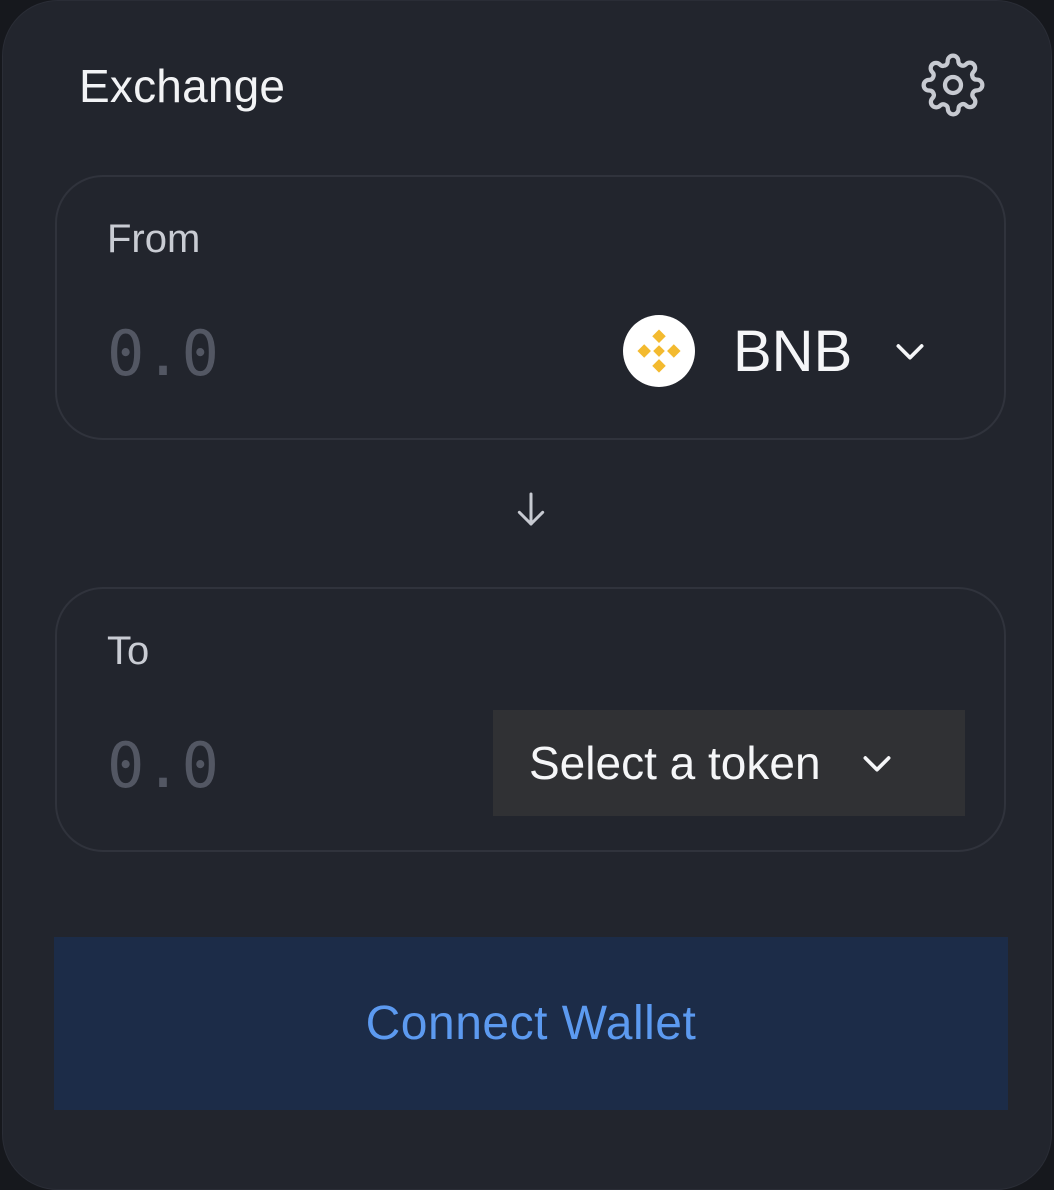 The width and height of the screenshot is (1054, 1190). I want to click on from-label: From, so click(154, 239).